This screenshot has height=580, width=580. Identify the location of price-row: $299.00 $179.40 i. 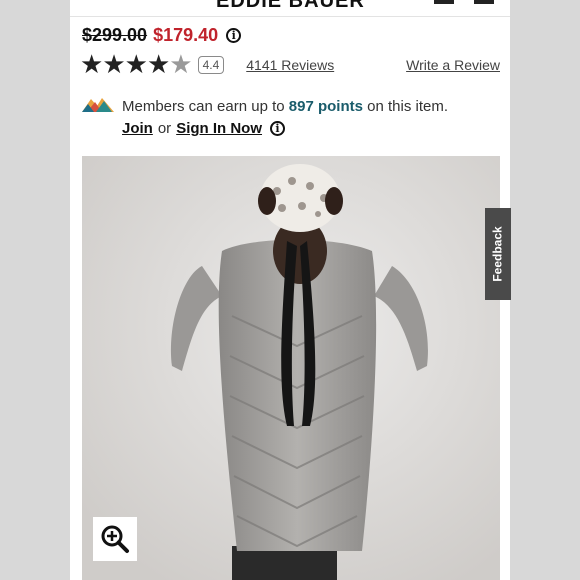
(162, 35).